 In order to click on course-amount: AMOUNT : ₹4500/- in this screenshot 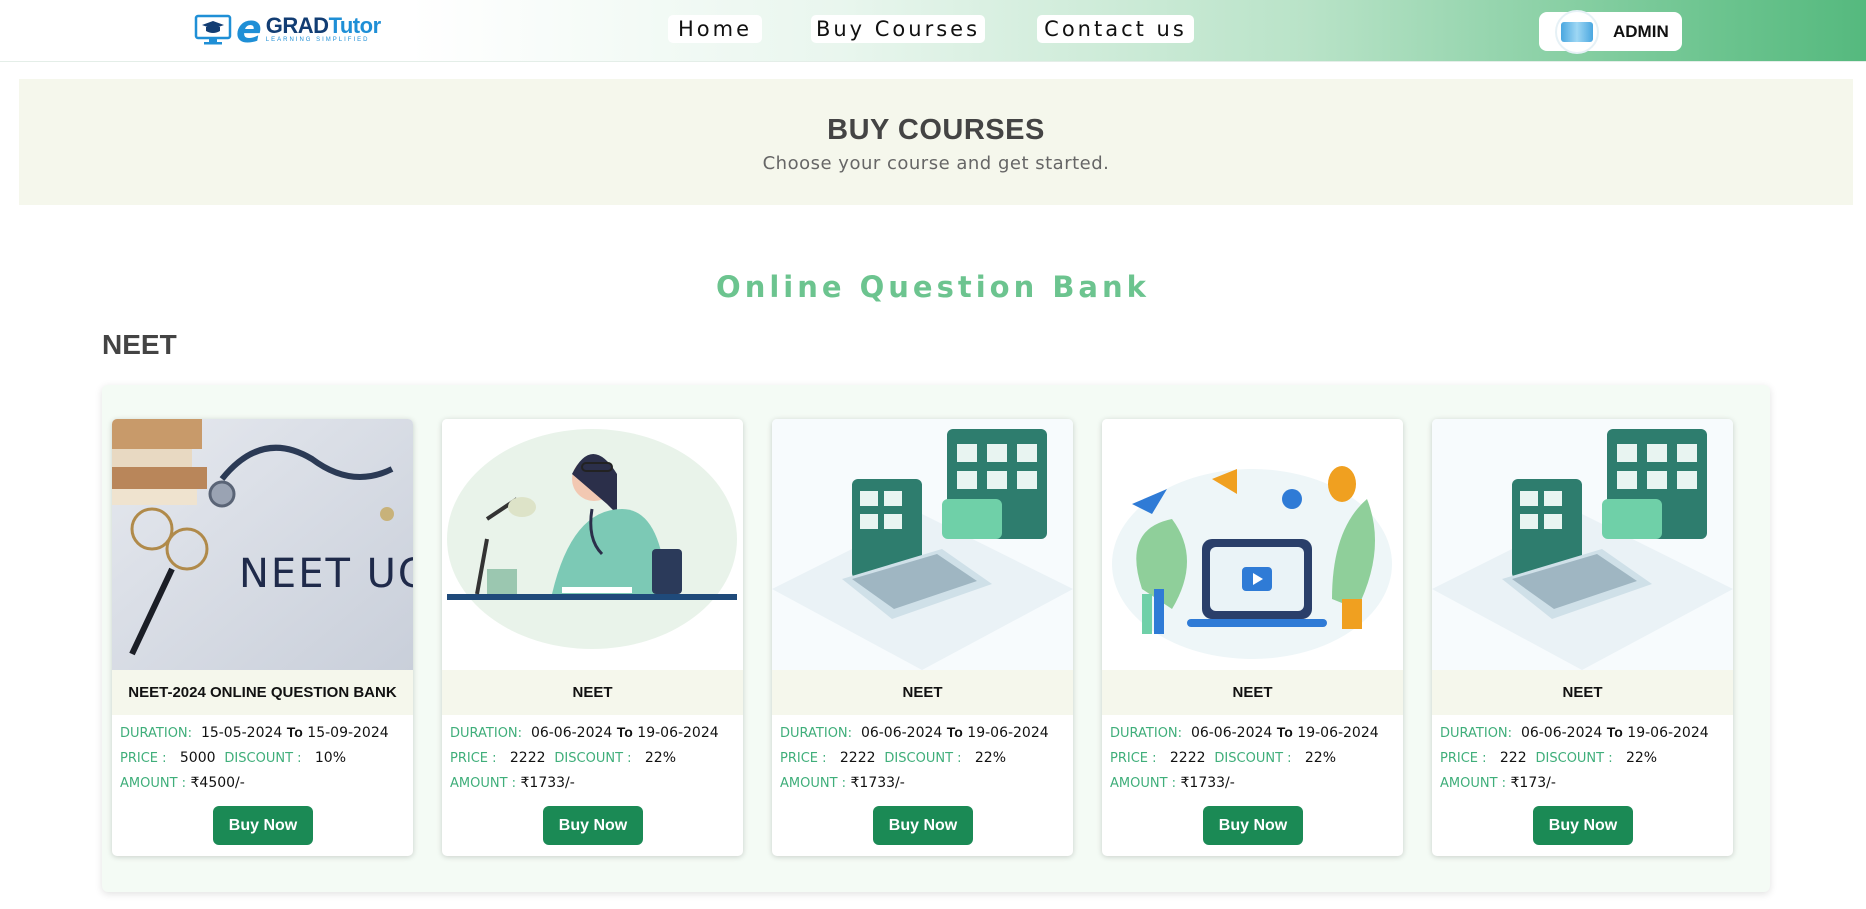, I will do `click(182, 783)`.